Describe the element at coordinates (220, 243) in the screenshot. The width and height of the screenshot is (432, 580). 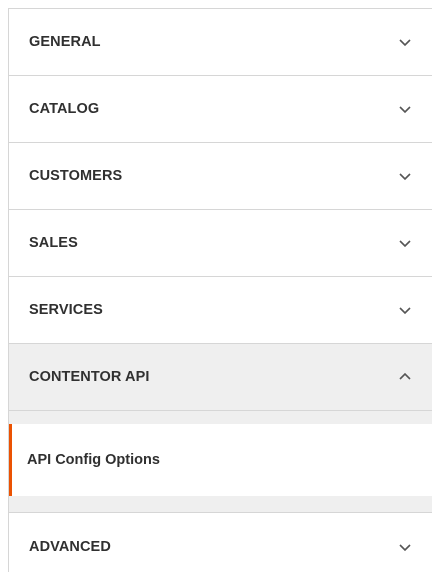
I see `section-sales: SALES` at that location.